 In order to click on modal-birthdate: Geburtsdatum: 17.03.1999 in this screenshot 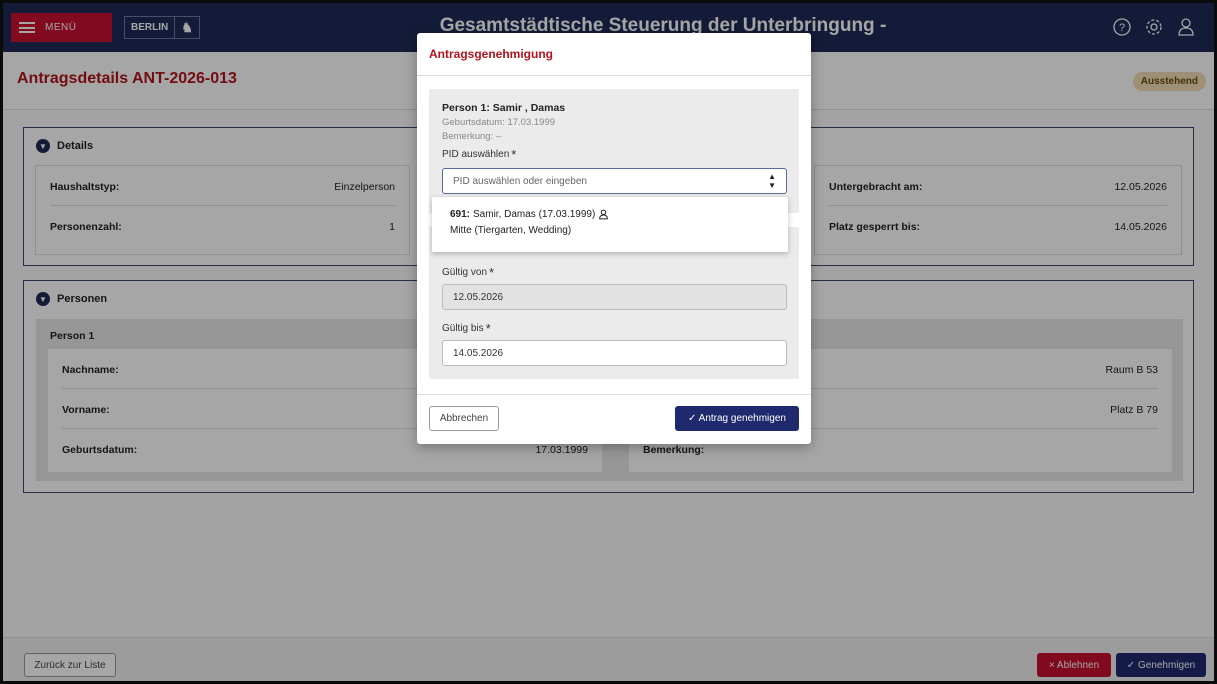, I will do `click(499, 122)`.